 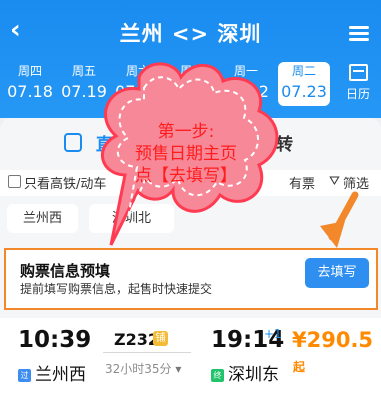 I want to click on date-item: 周日 07.21, so click(x=192, y=81).